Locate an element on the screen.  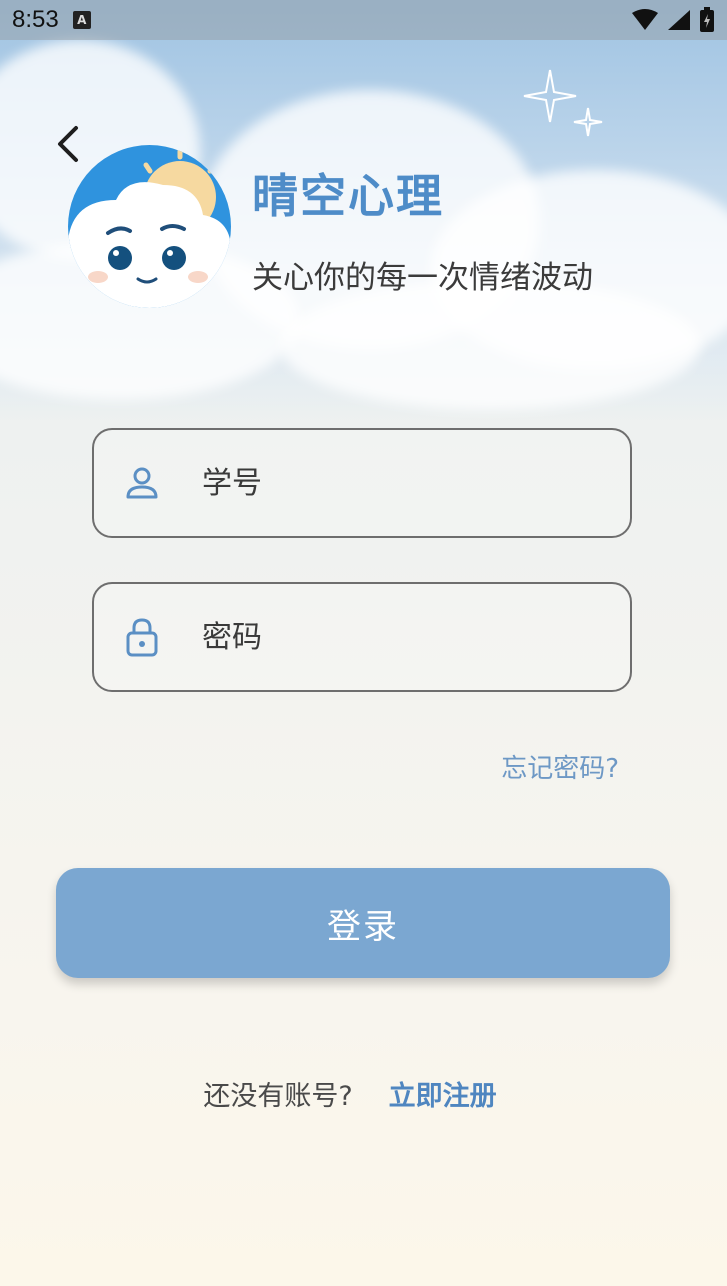
a-badge-icon: A is located at coordinates (81, 20).